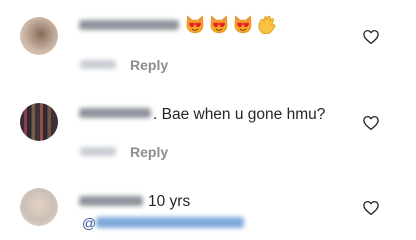 This screenshot has width=416, height=240. What do you see at coordinates (89, 223) in the screenshot?
I see `mention-prefix: @` at bounding box center [89, 223].